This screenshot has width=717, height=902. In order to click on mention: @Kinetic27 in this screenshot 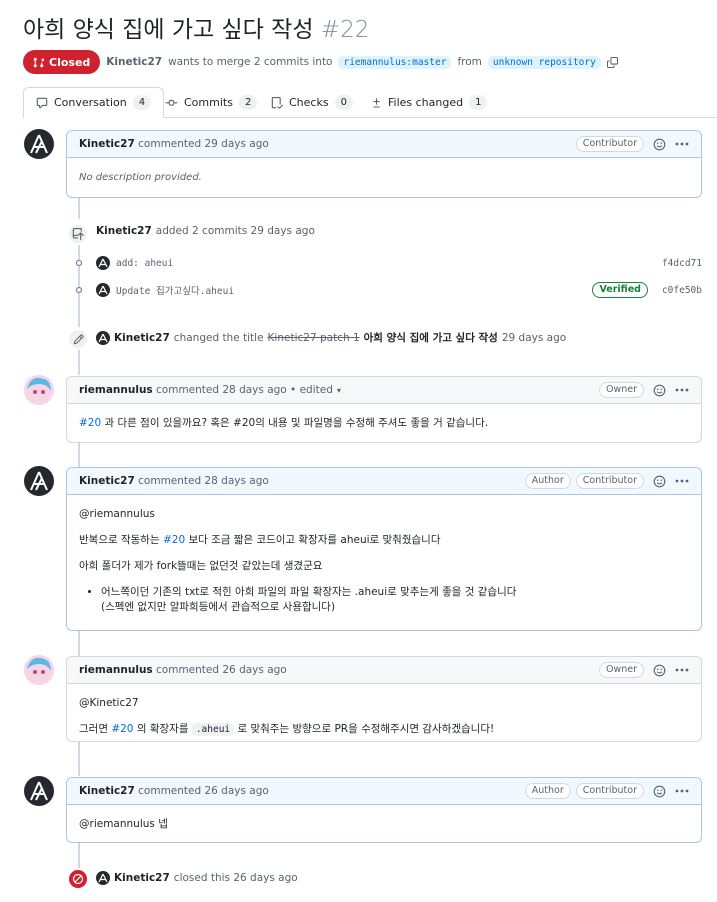, I will do `click(109, 703)`.